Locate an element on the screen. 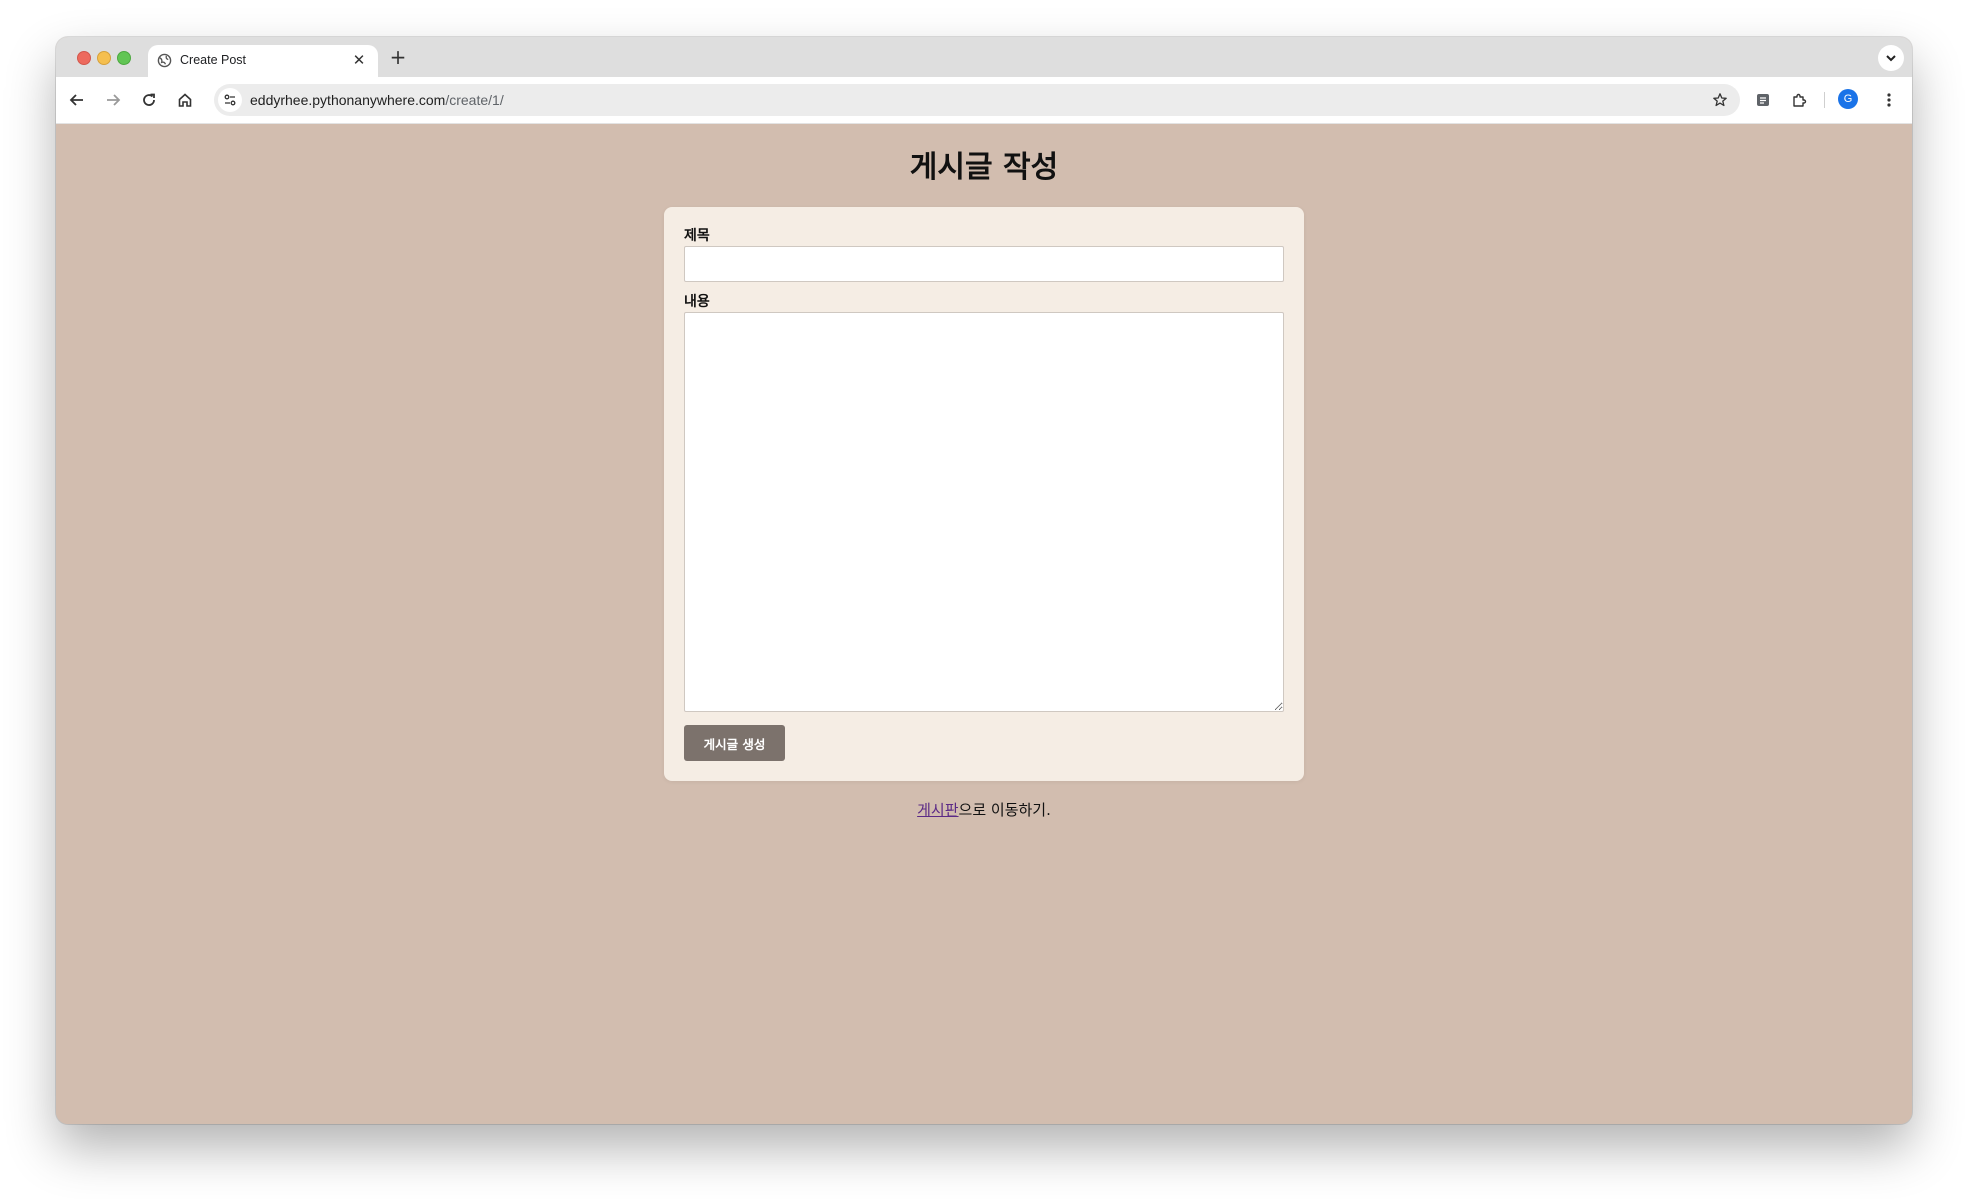 This screenshot has width=1968, height=1199. home-button is located at coordinates (185, 100).